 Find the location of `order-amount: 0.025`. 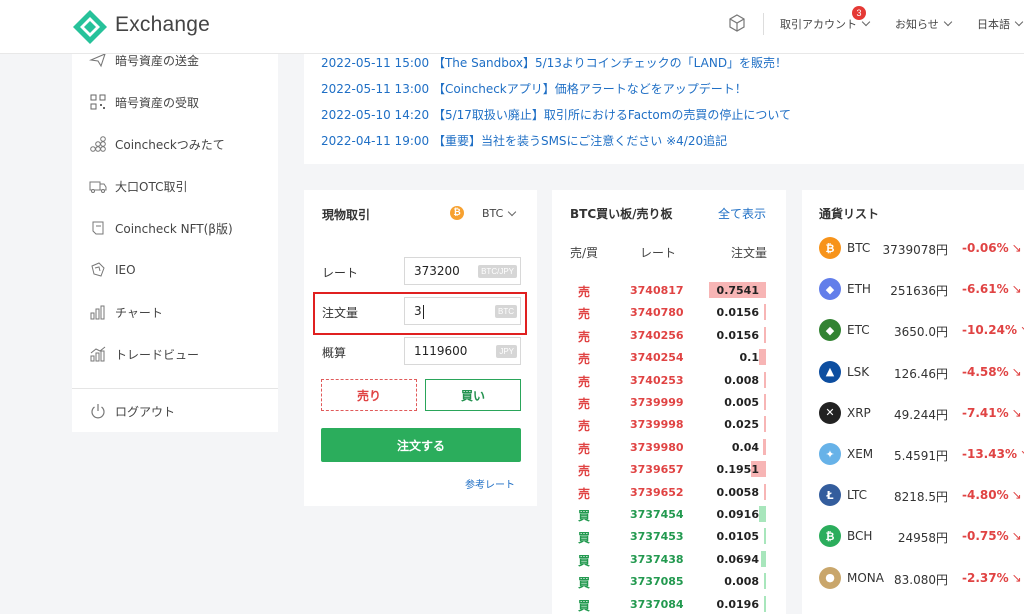

order-amount: 0.025 is located at coordinates (741, 425).